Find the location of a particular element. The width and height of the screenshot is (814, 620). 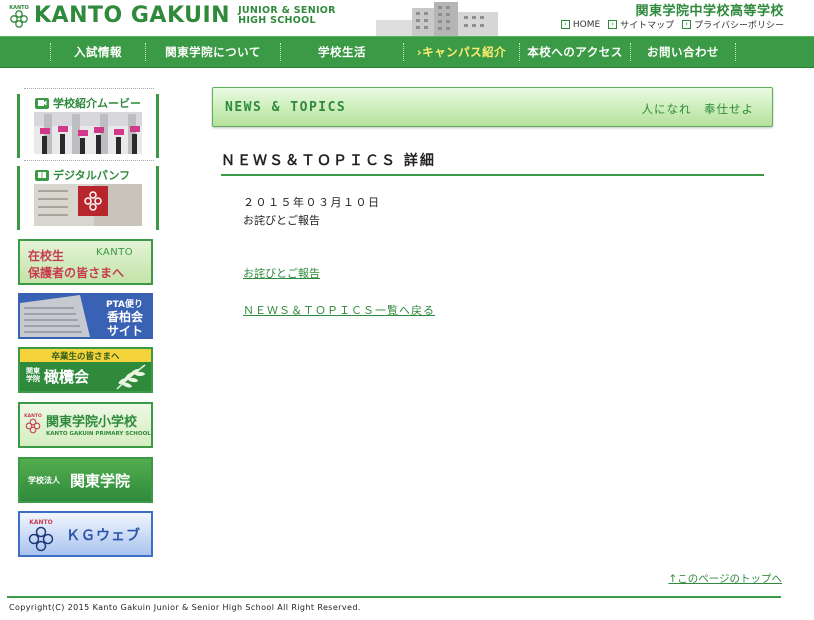

privacy-policy-link: › プライバシーポリシー is located at coordinates (733, 24).